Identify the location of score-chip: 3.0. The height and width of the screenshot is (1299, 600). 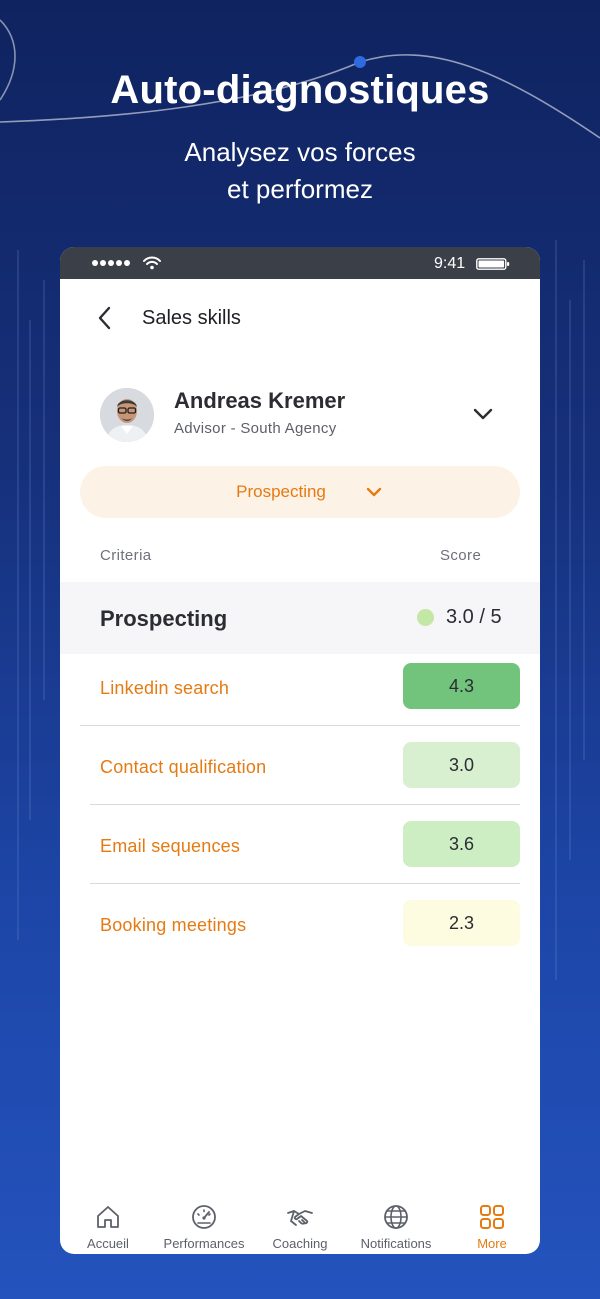
(461, 765).